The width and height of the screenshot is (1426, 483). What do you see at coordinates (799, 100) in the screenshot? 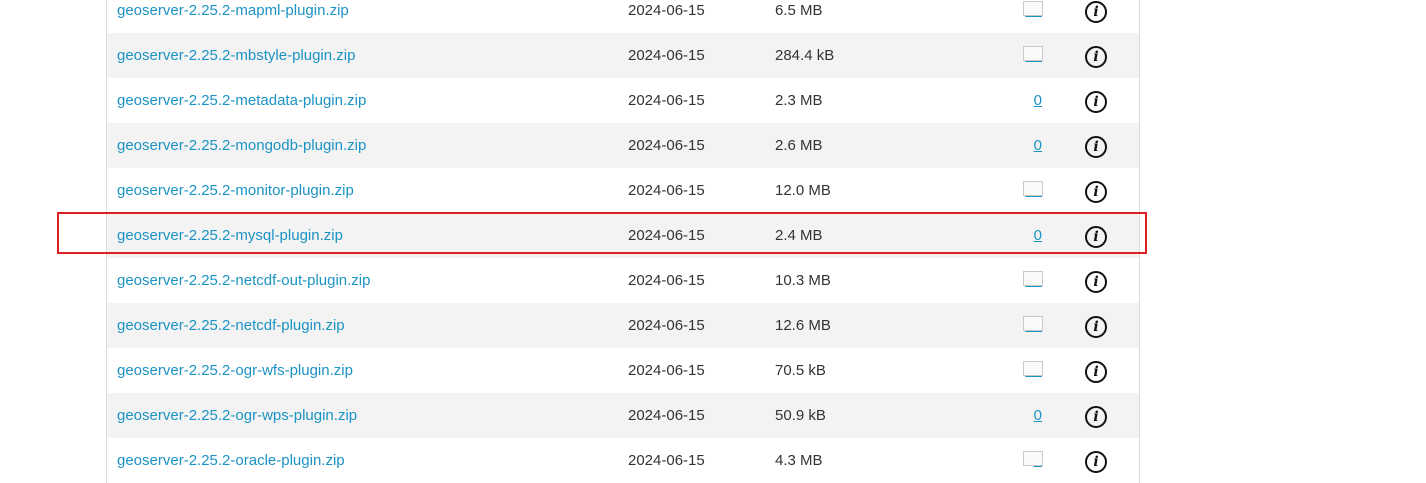
I see `file-size: 2.3 MB` at bounding box center [799, 100].